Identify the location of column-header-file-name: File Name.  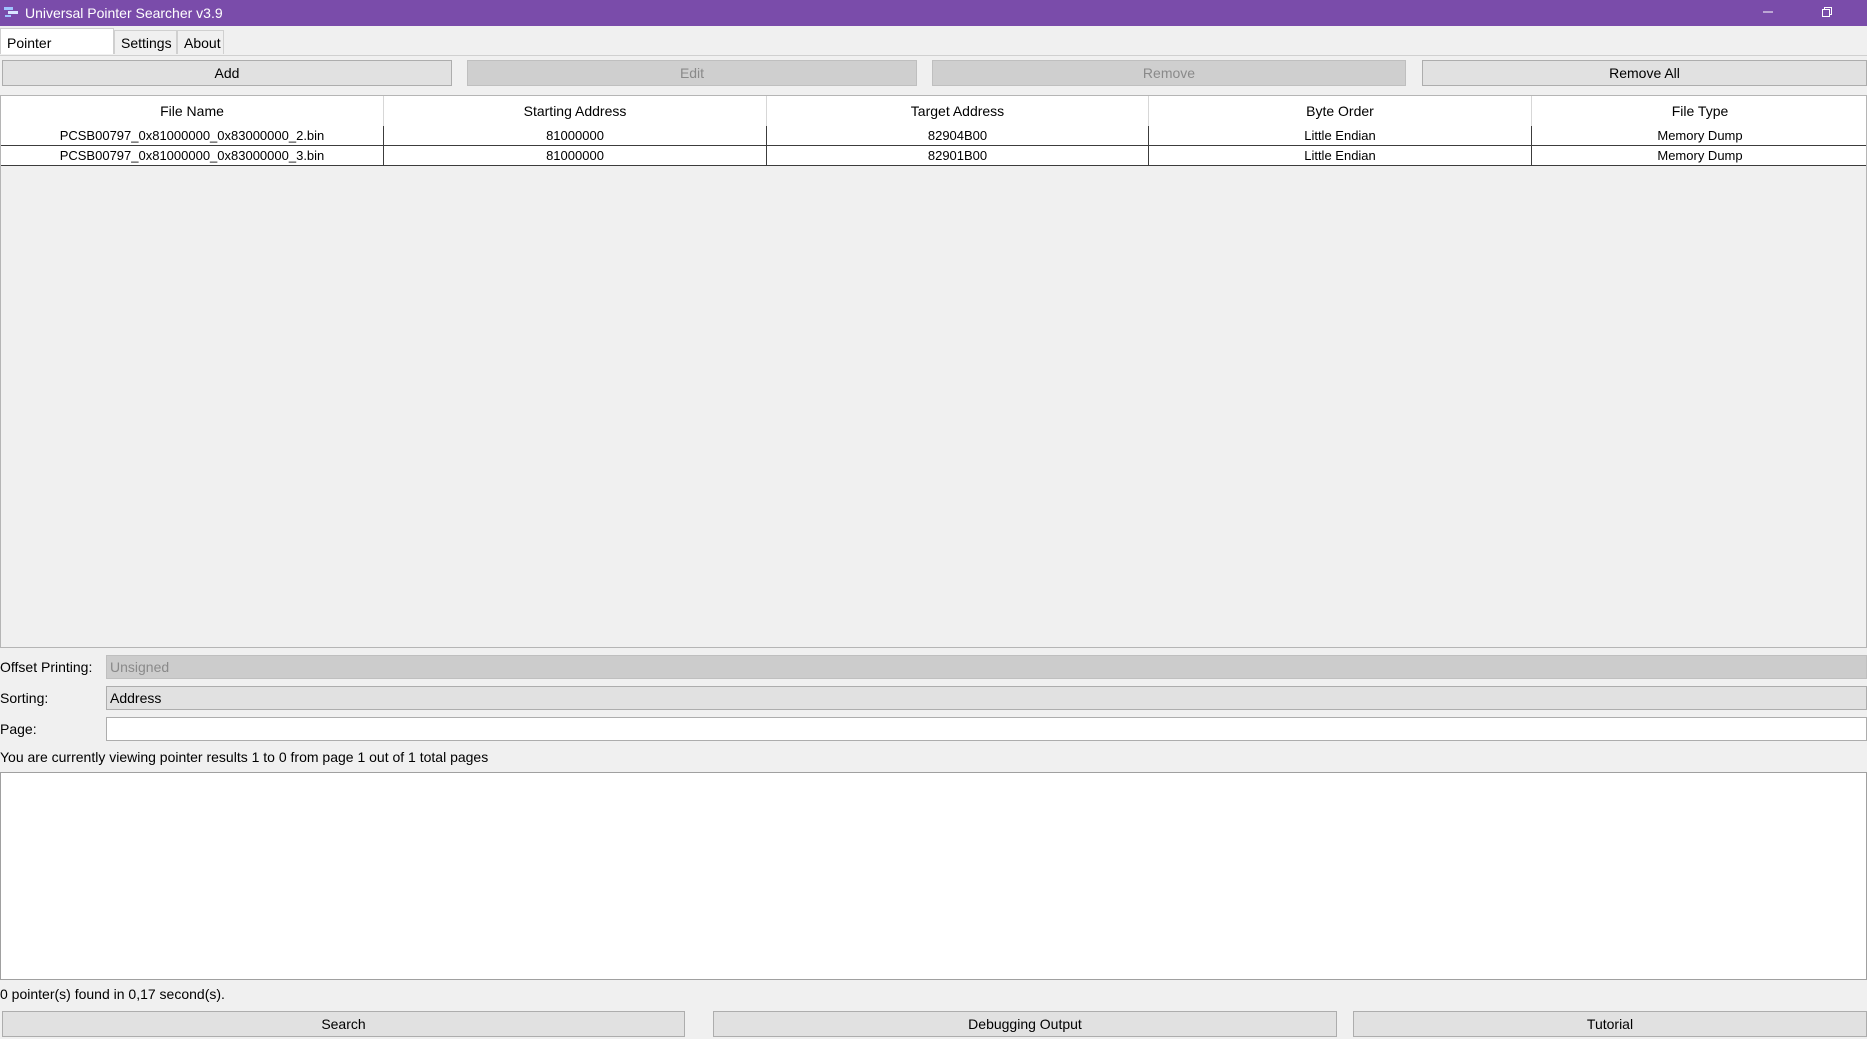
(192, 111).